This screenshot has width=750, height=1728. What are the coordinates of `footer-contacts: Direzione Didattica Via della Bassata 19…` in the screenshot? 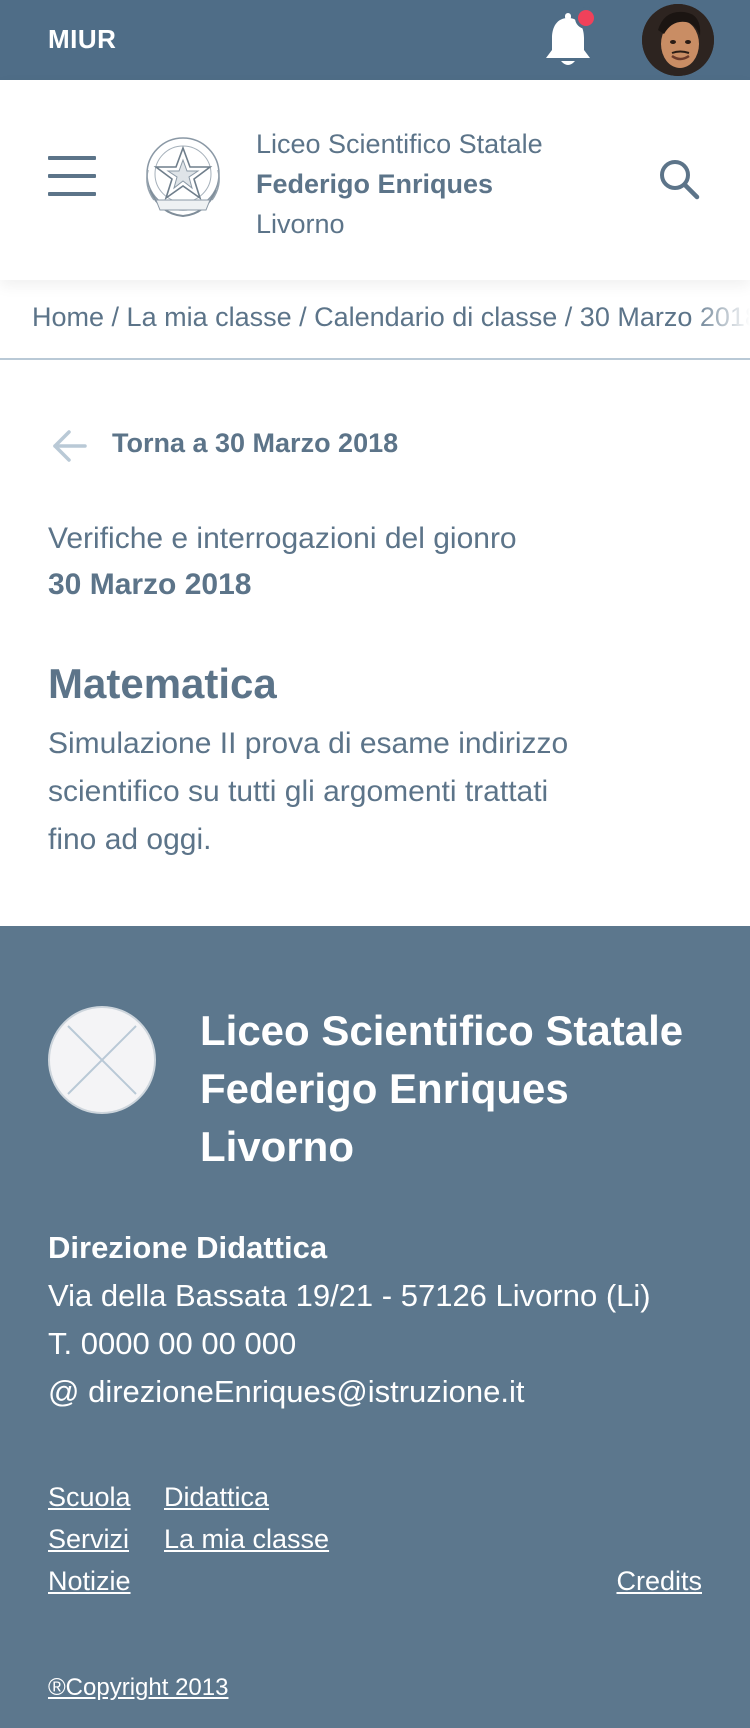 It's located at (349, 1320).